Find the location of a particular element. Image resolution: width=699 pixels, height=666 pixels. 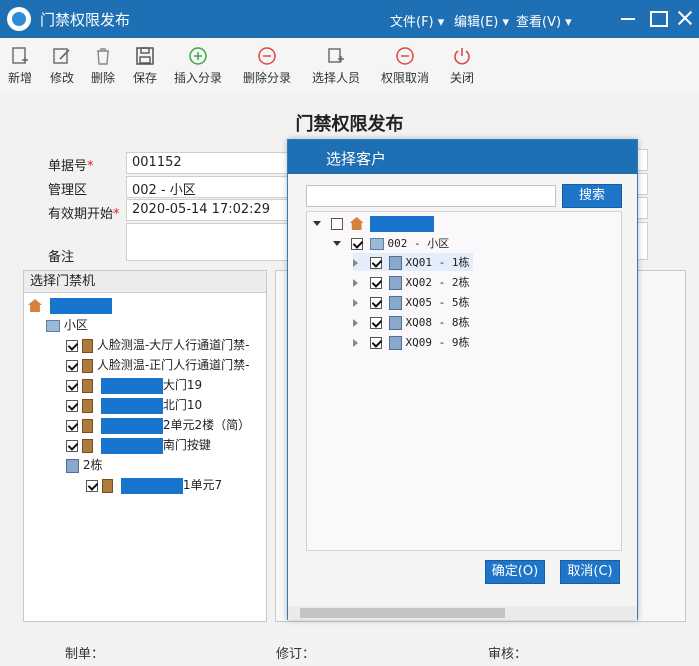

edit-icon is located at coordinates (61, 56).